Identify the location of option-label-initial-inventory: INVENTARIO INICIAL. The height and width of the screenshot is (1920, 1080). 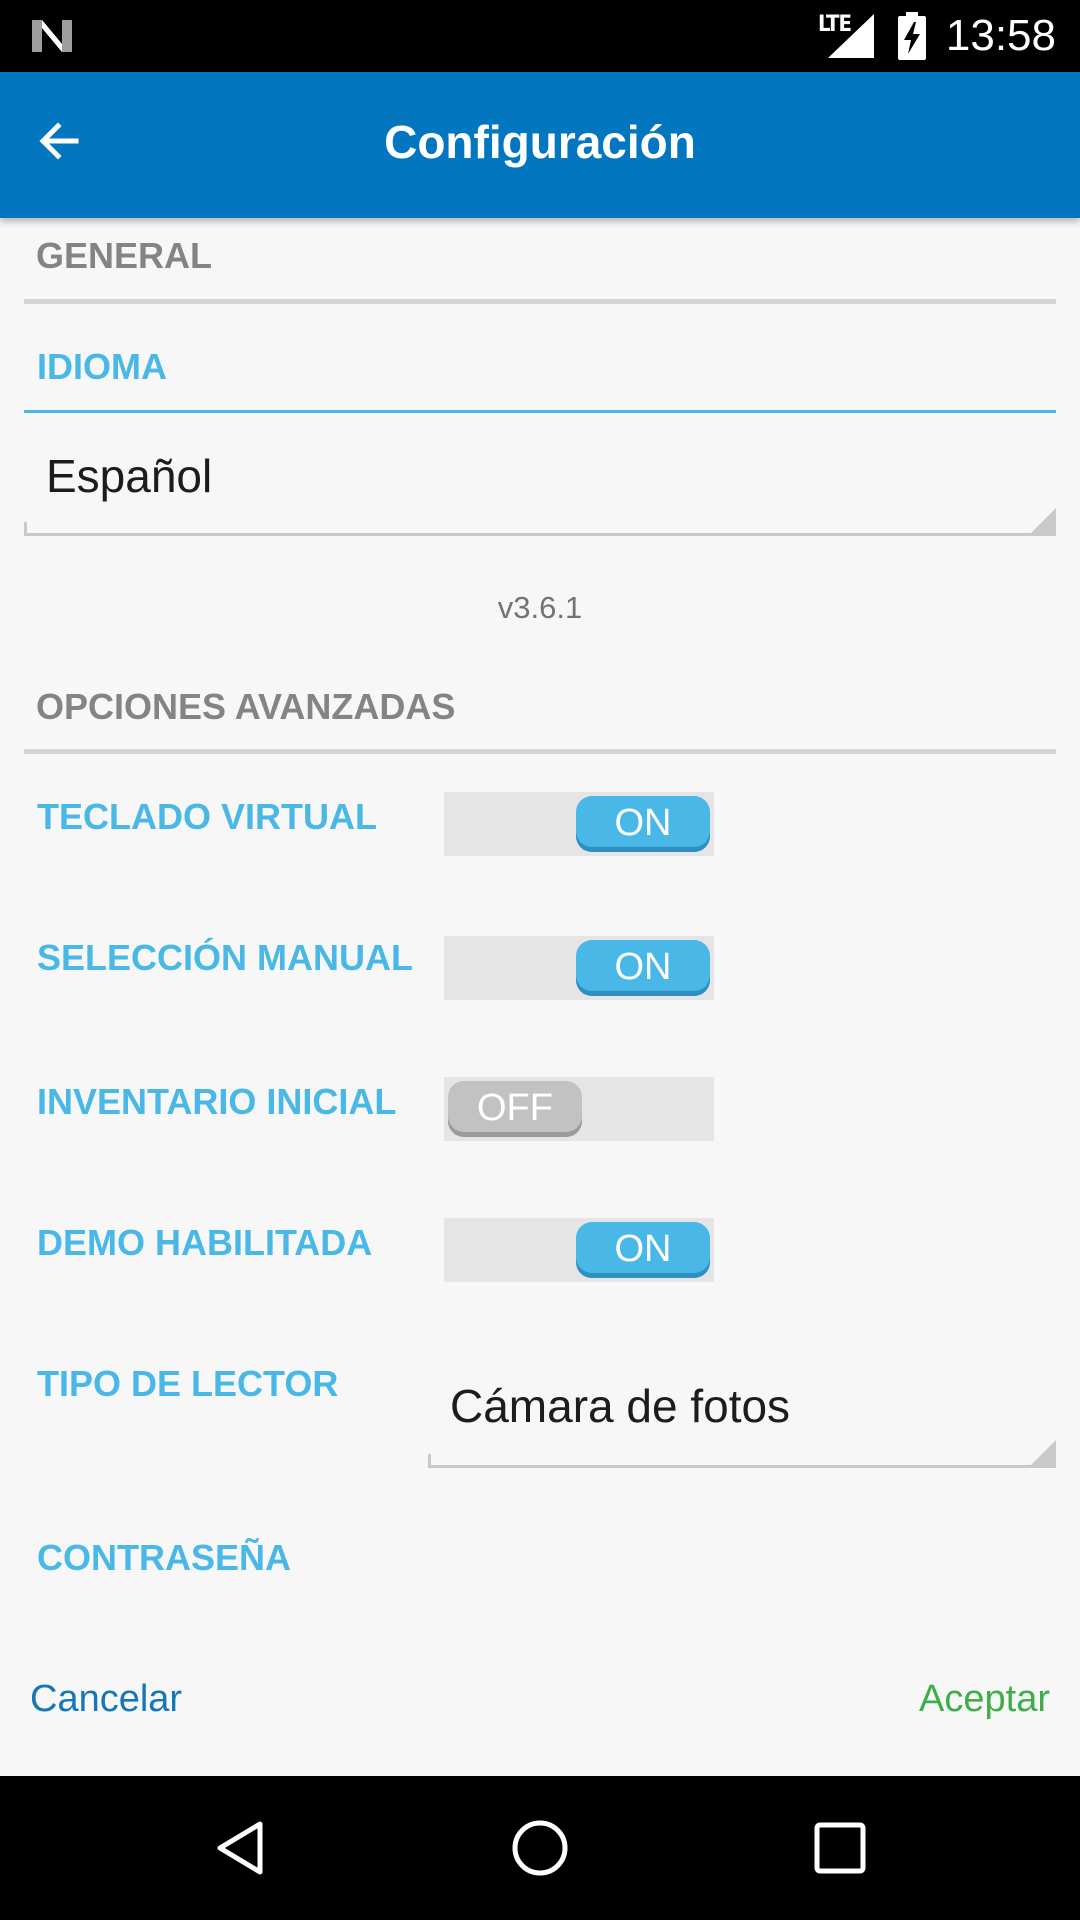
(217, 1101).